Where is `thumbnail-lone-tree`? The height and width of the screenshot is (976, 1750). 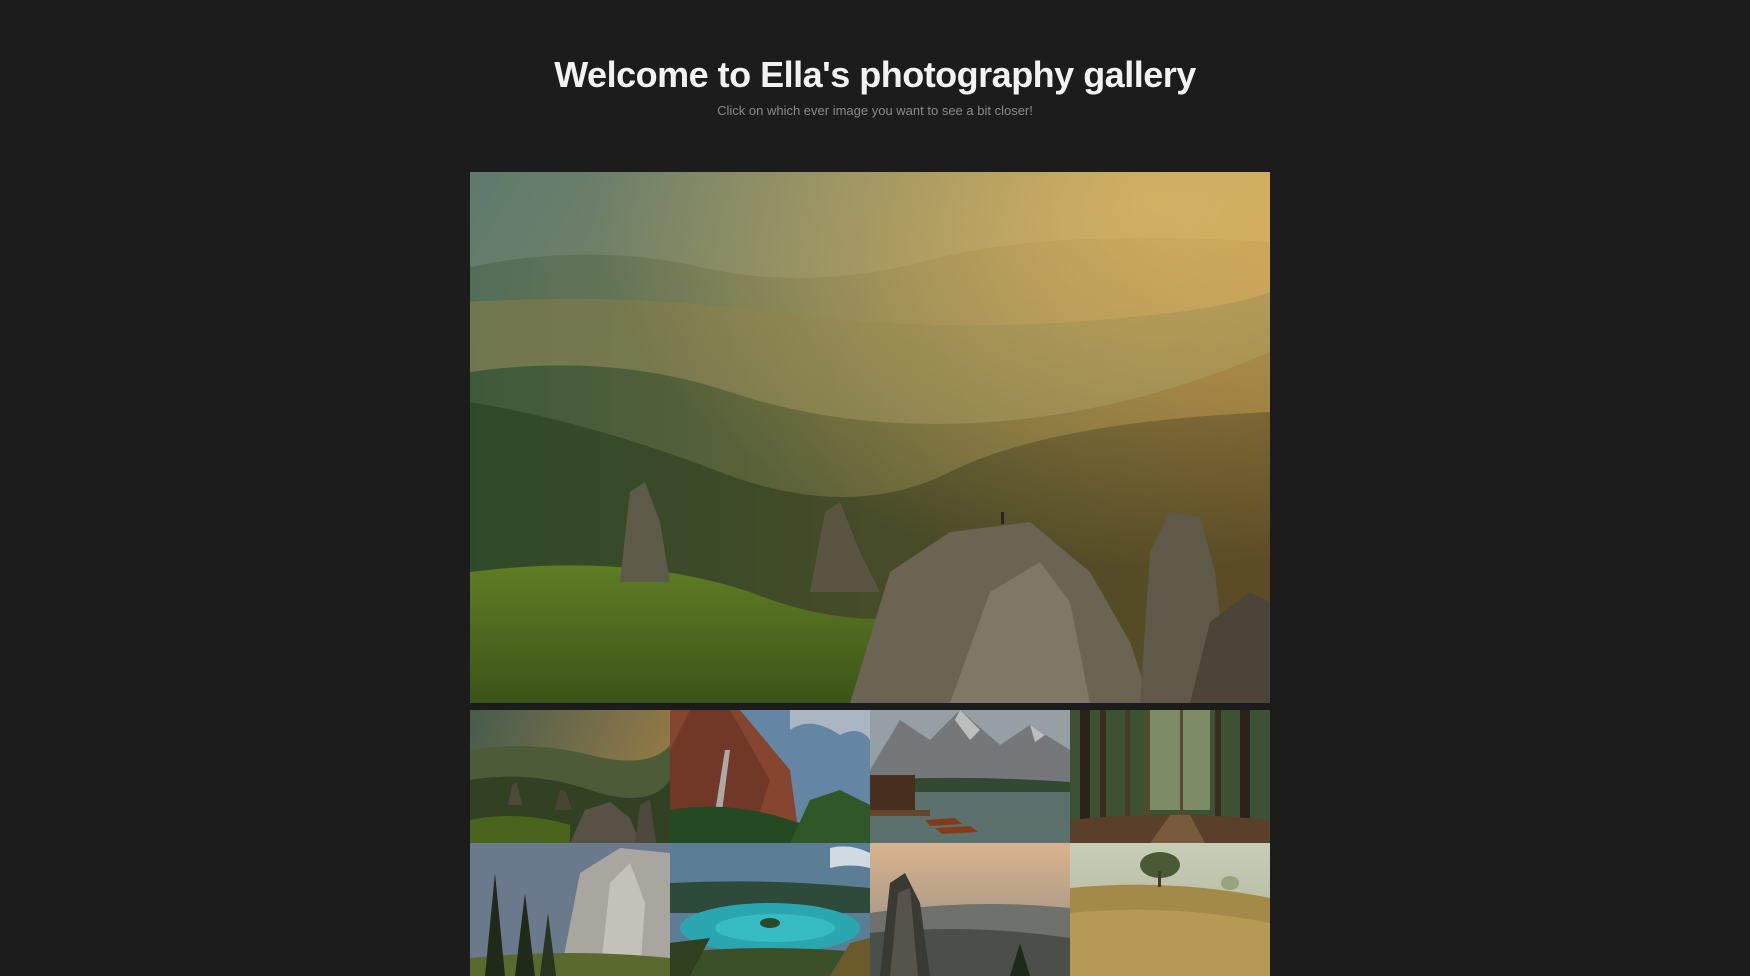
thumbnail-lone-tree is located at coordinates (1170, 909).